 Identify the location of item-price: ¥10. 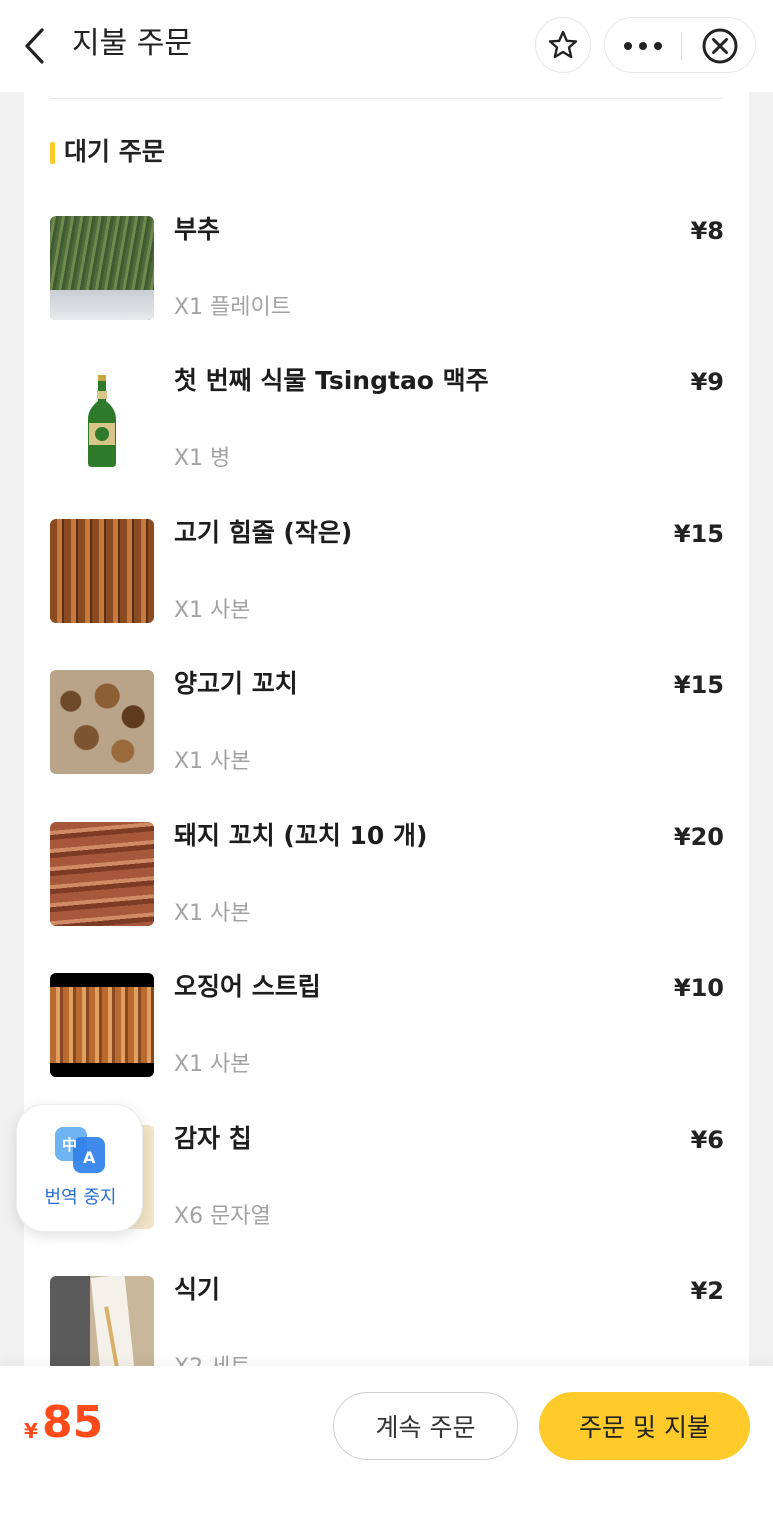
(698, 988).